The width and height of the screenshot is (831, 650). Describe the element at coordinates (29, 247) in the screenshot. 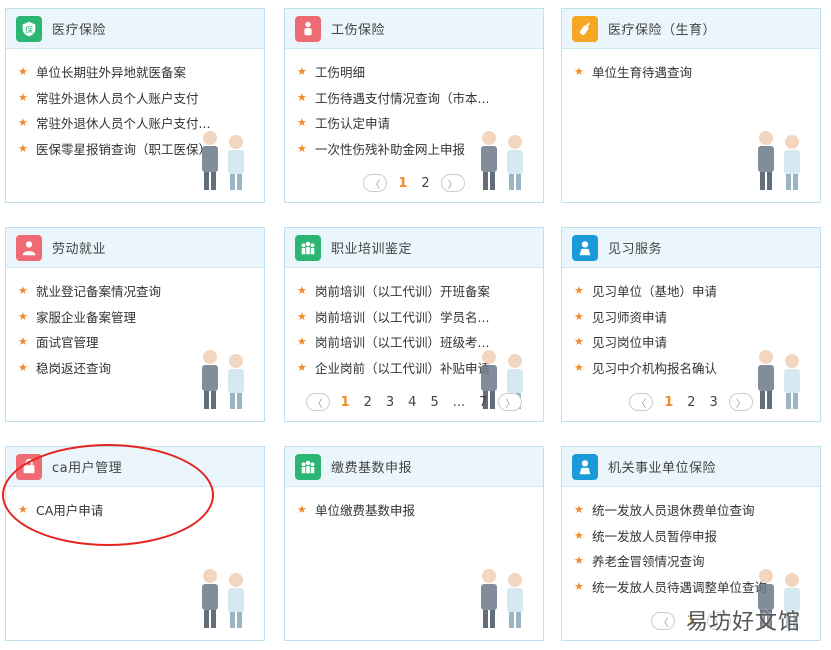

I see `worker-icon` at that location.